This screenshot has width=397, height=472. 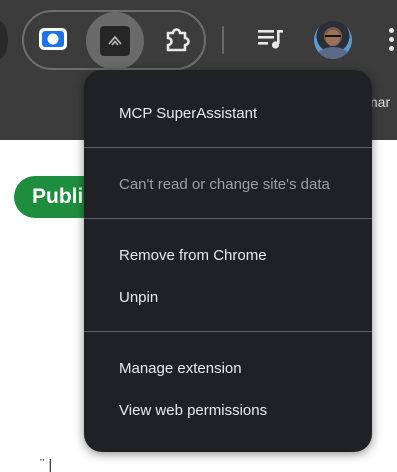 What do you see at coordinates (4, 40) in the screenshot?
I see `omnibox-edge` at bounding box center [4, 40].